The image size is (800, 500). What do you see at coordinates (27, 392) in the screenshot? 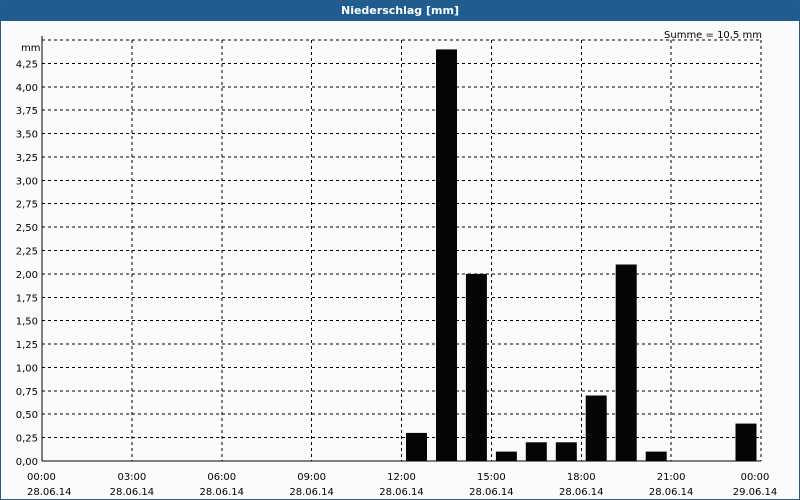
I see `y-tick-label: 0,75` at bounding box center [27, 392].